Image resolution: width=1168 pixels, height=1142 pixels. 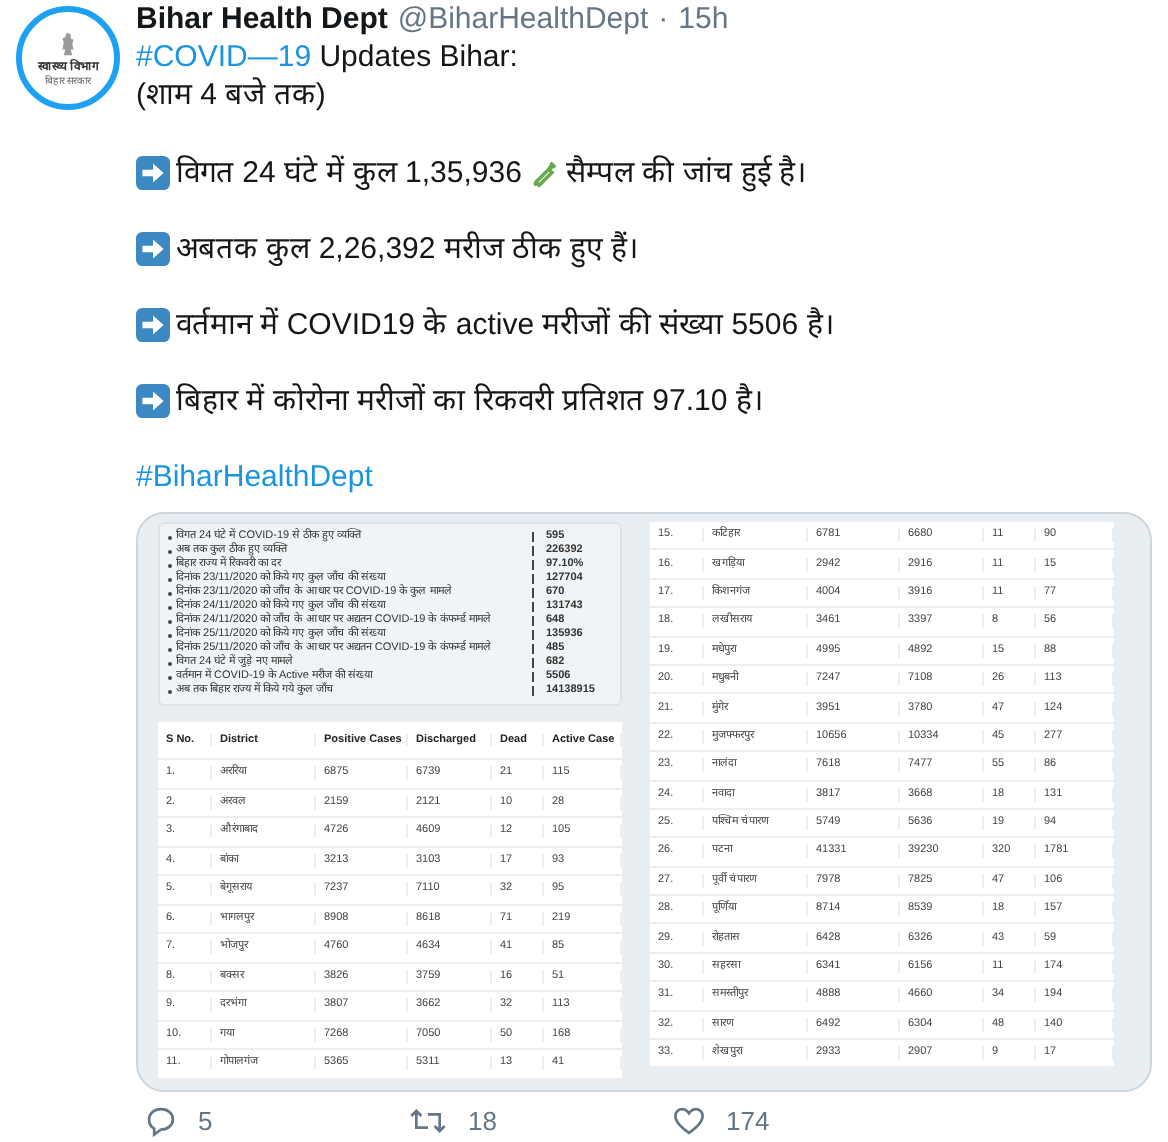 What do you see at coordinates (748, 1121) in the screenshot?
I see `action-count: 174` at bounding box center [748, 1121].